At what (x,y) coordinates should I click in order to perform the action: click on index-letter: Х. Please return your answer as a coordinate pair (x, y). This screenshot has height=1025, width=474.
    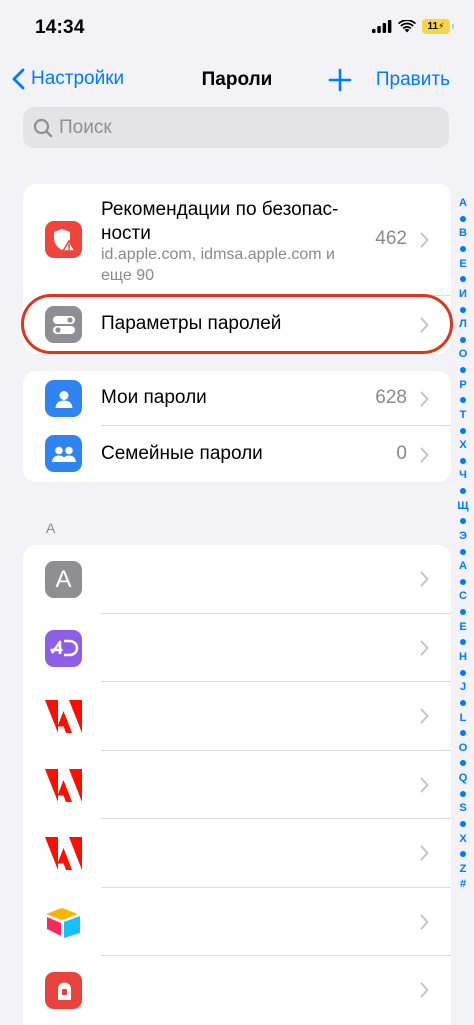
    Looking at the image, I should click on (463, 445).